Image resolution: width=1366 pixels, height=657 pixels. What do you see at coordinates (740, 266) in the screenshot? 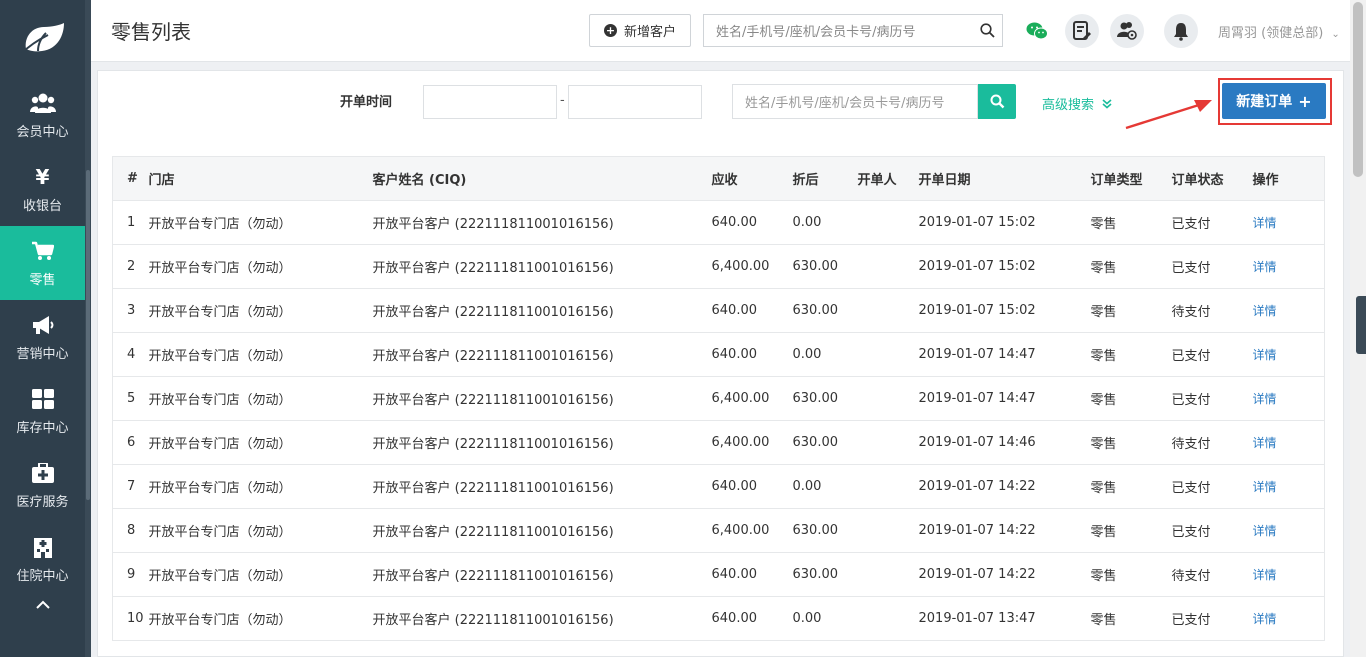
I see `cell-receivable: 6,400.00` at bounding box center [740, 266].